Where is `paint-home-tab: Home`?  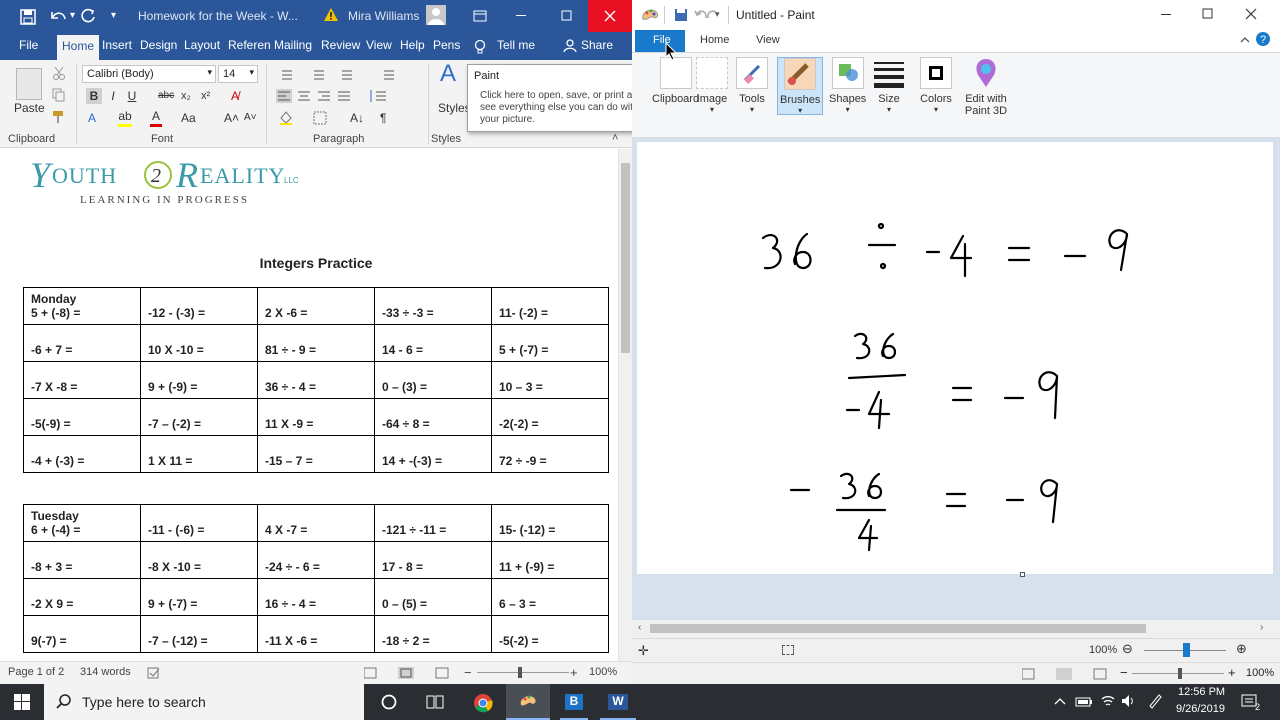 paint-home-tab: Home is located at coordinates (714, 40).